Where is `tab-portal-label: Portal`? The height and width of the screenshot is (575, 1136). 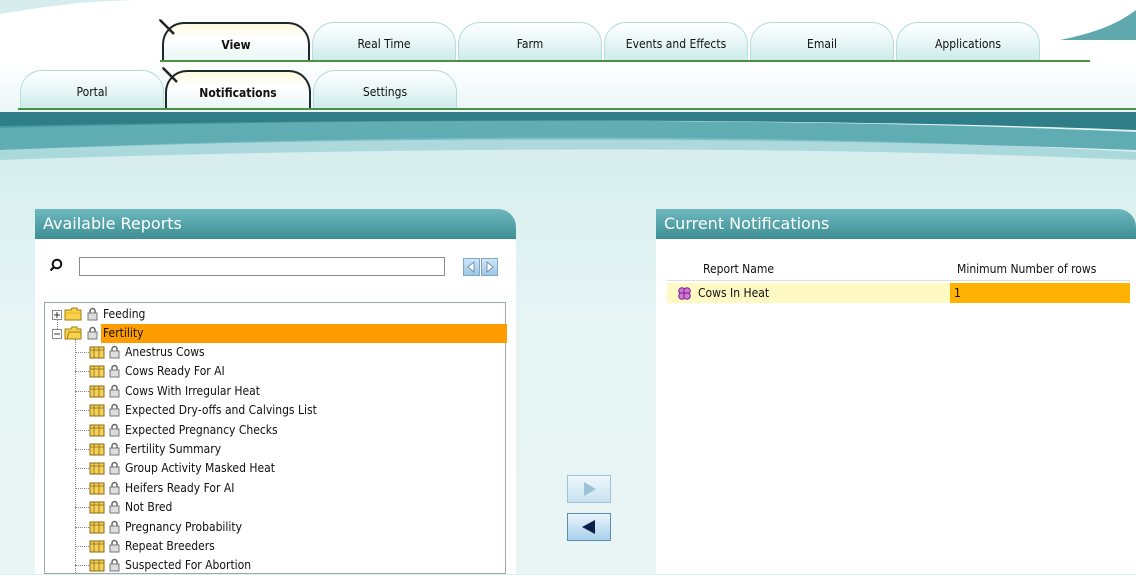 tab-portal-label: Portal is located at coordinates (92, 92).